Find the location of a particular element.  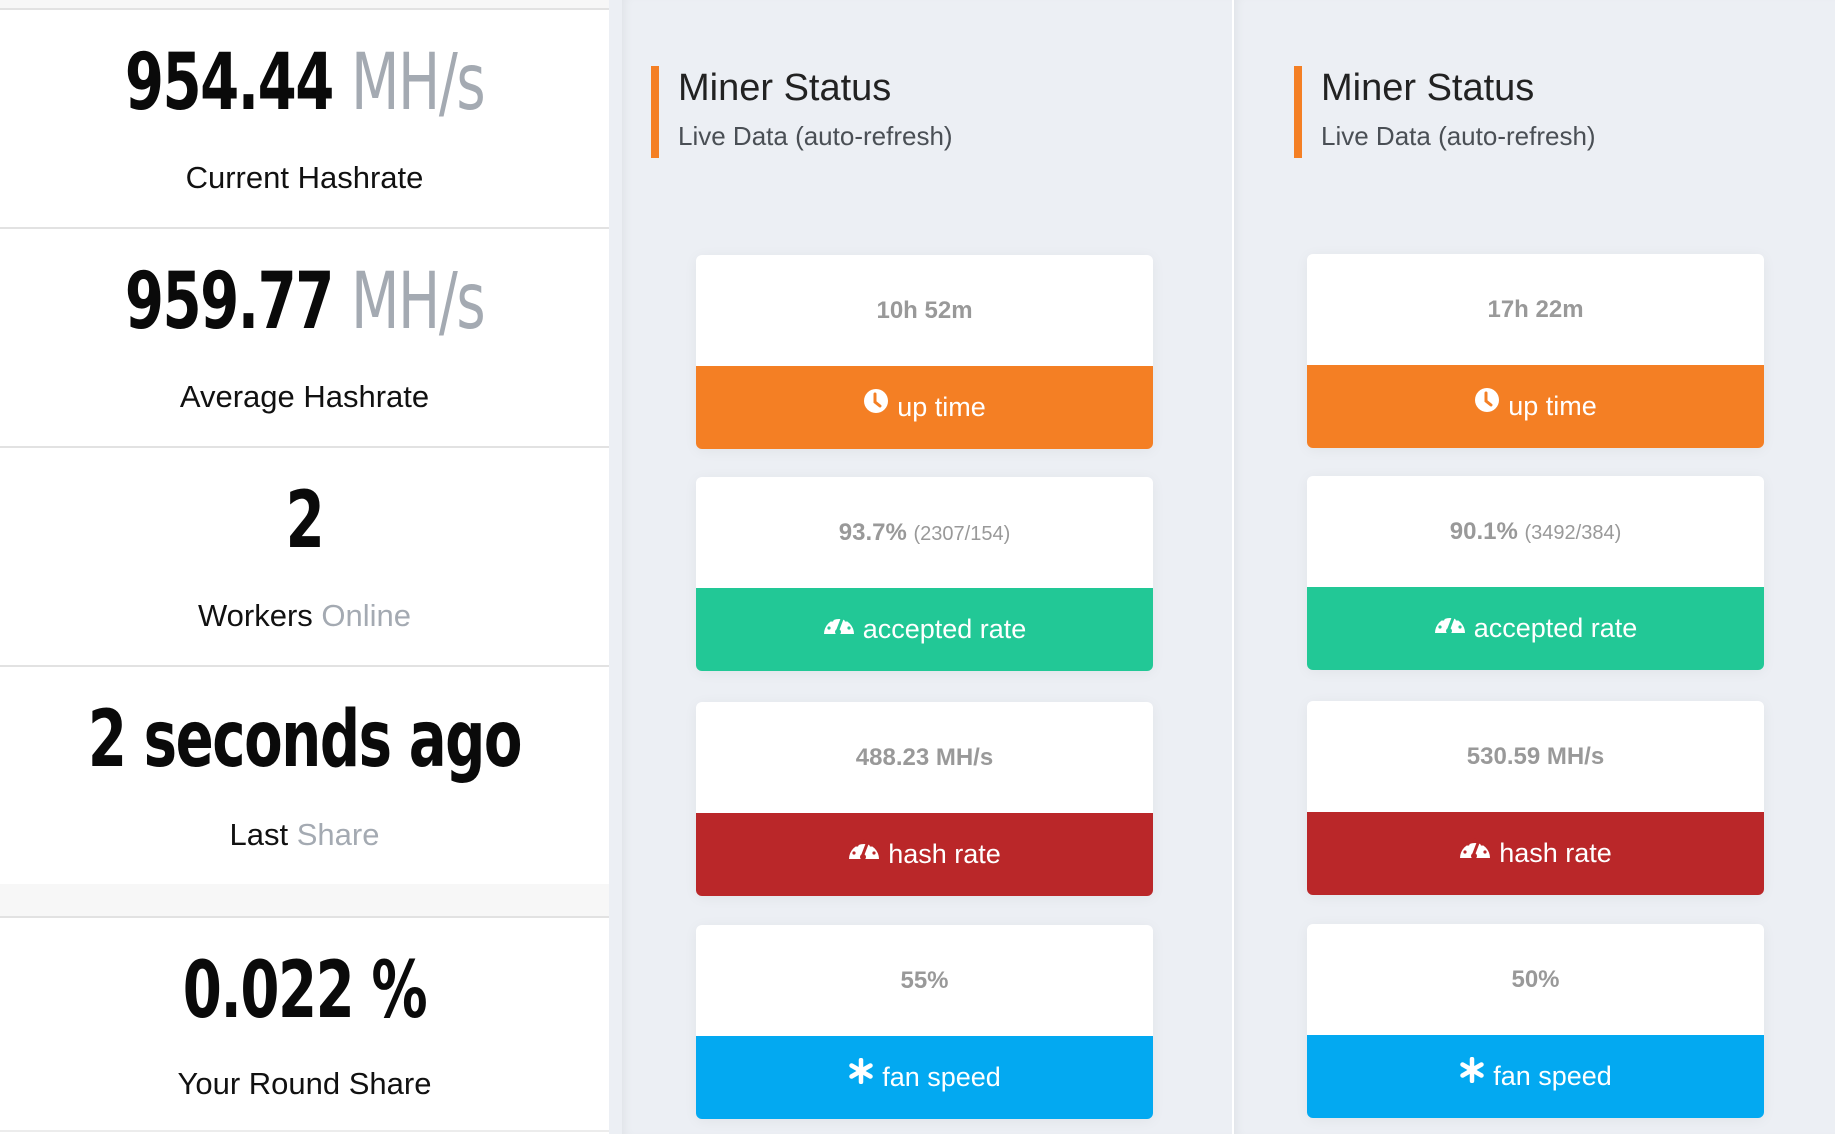

accepted-rate-card: 90.1% (3492/384) accepted rate is located at coordinates (1535, 573).